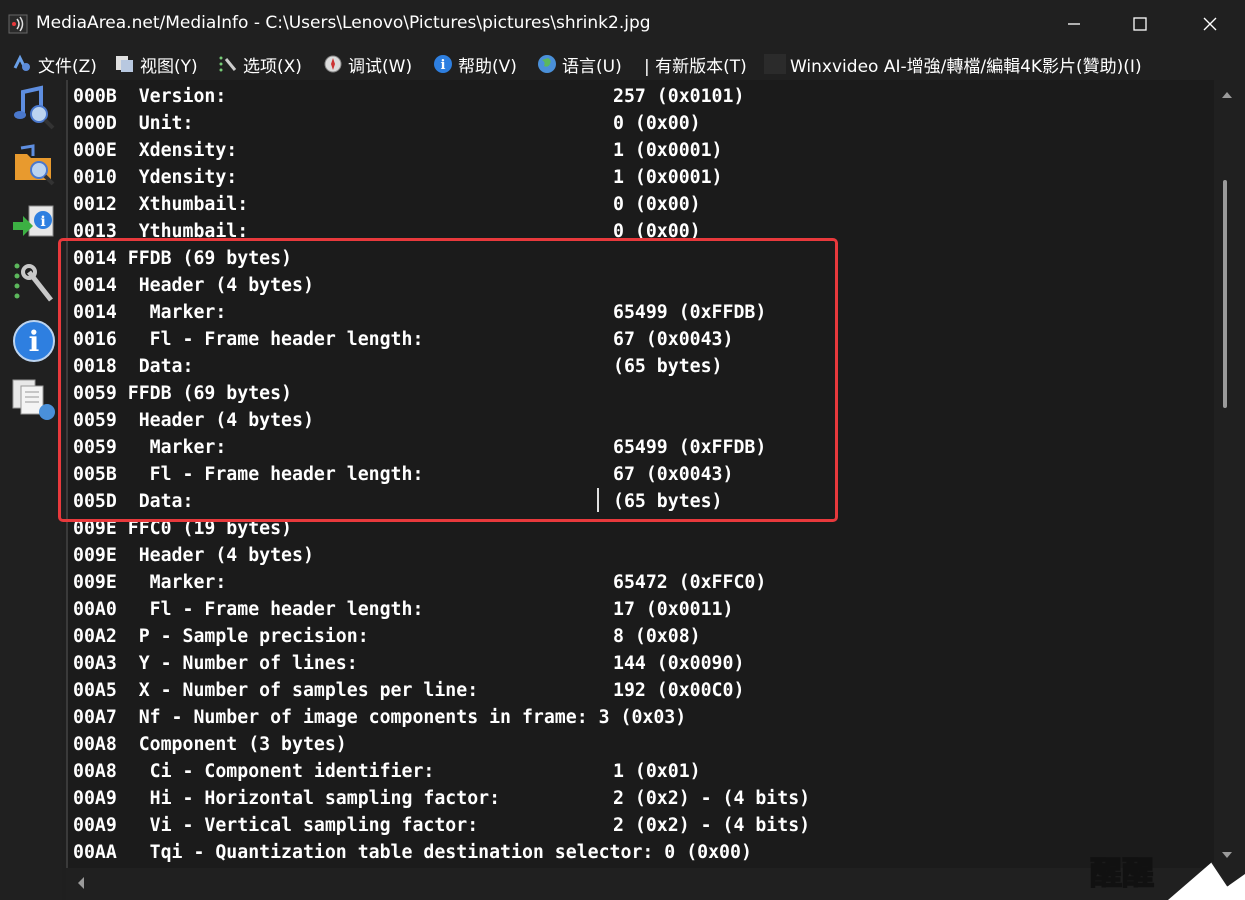 The image size is (1245, 900). Describe the element at coordinates (695, 64) in the screenshot. I see `menu-new-version: | 有新版本(T)` at that location.